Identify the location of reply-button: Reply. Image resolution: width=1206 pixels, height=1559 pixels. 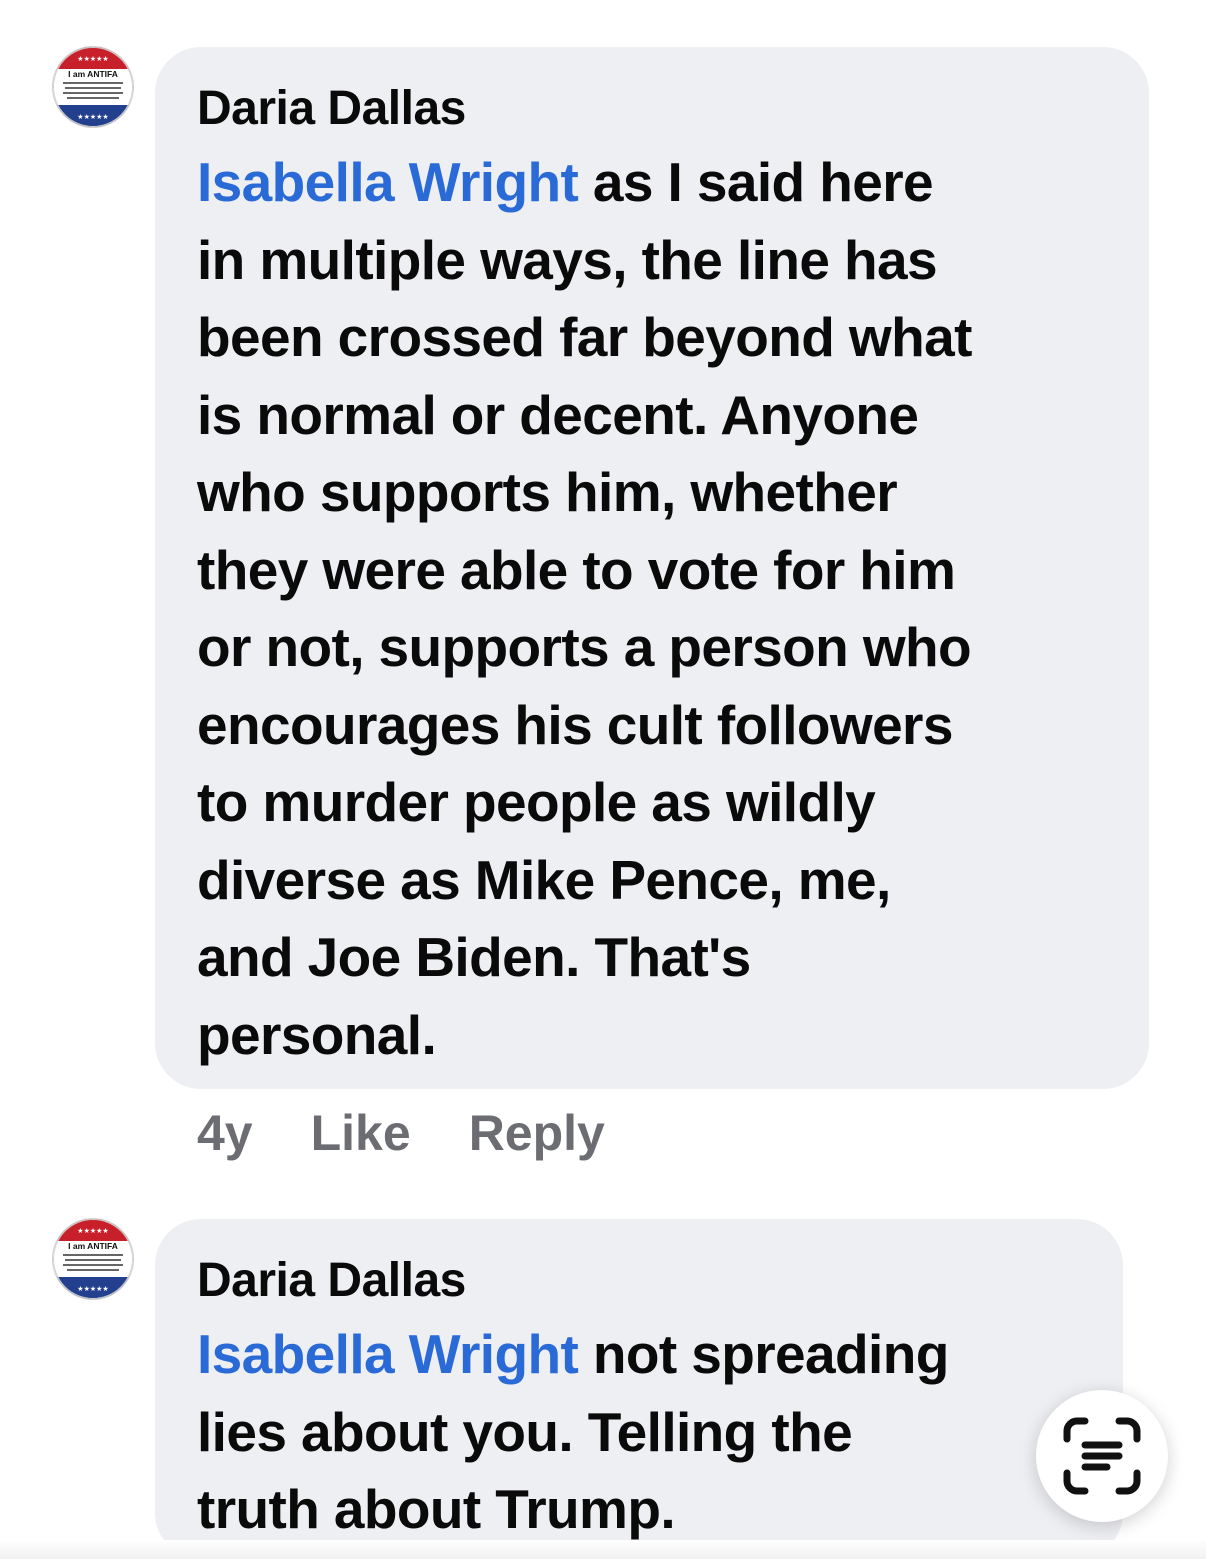
(537, 1133).